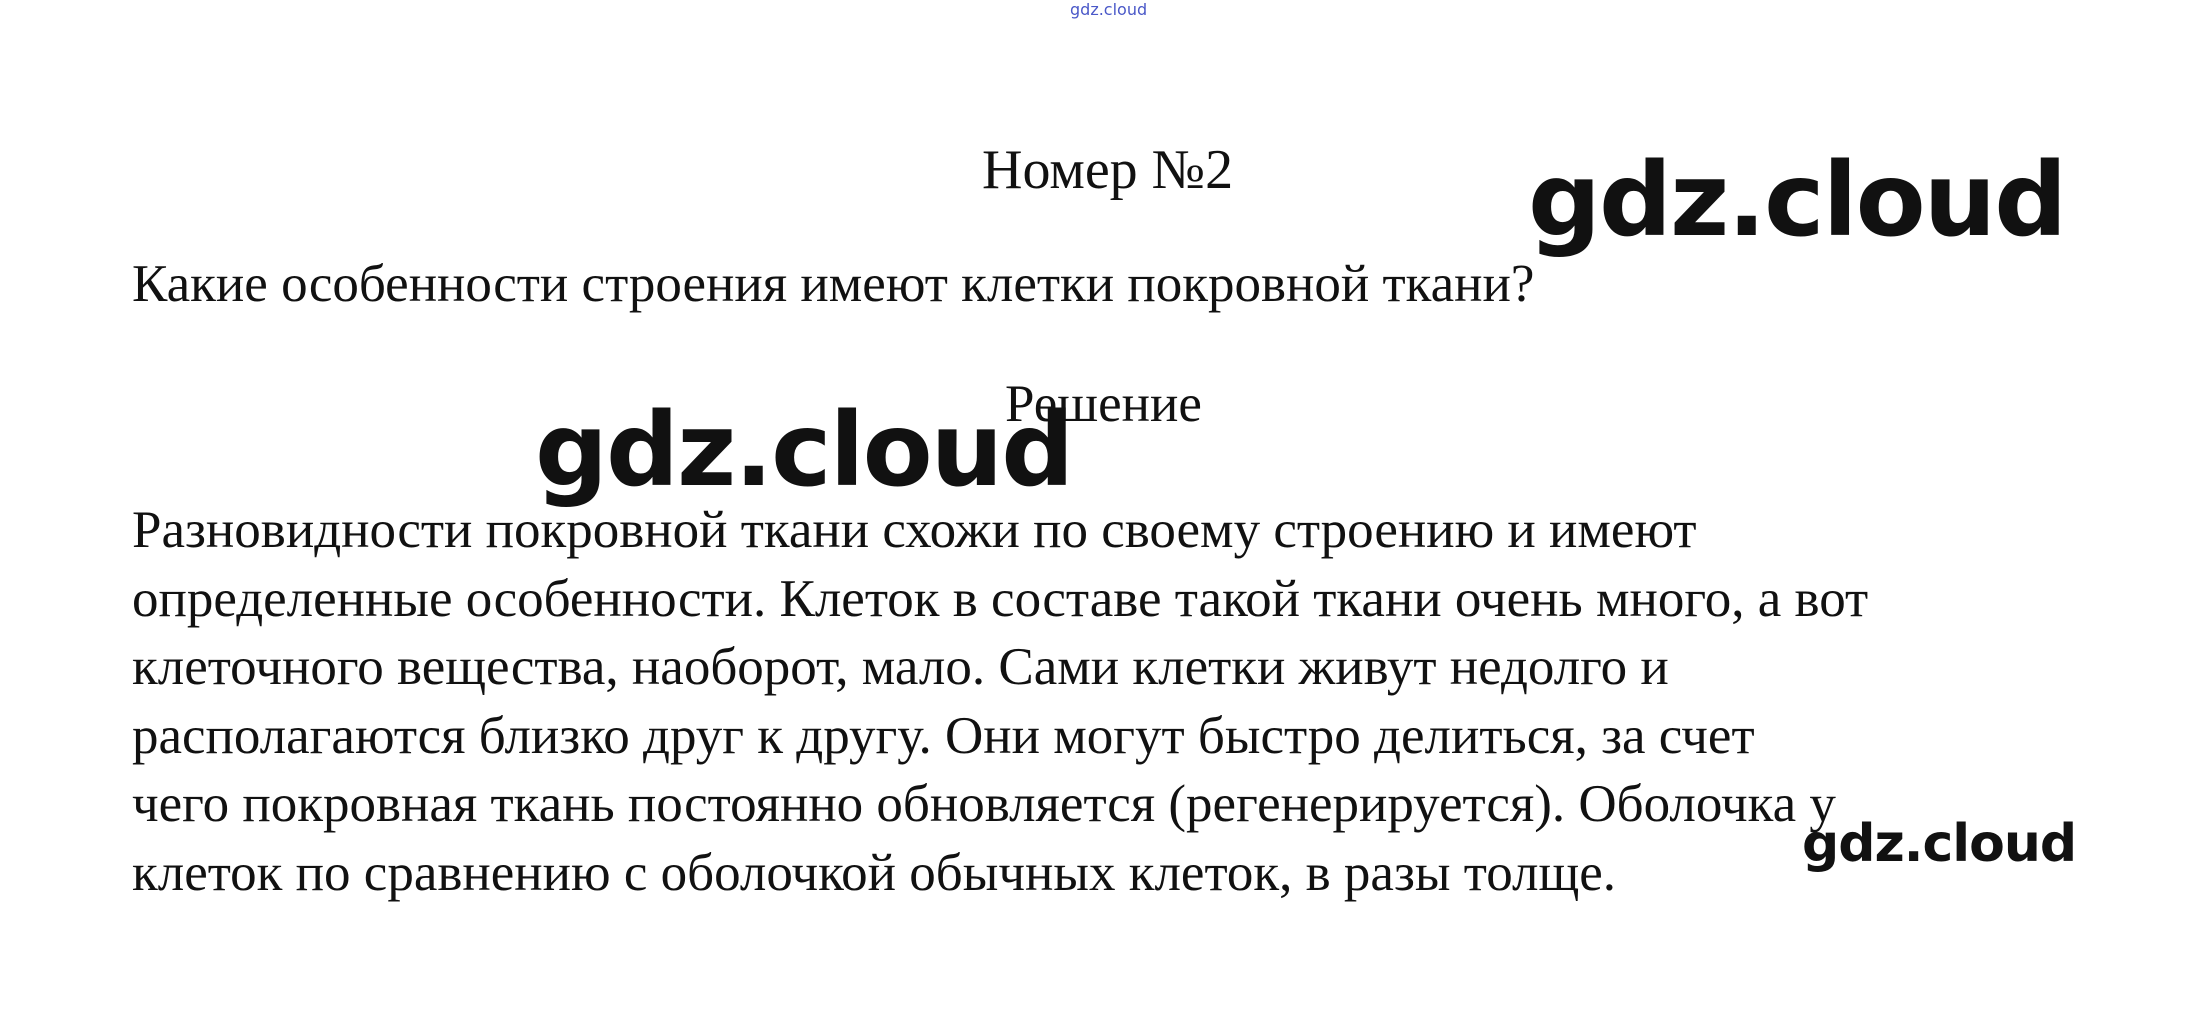  I want to click on watermark-small-bottom: gdz.cloud, so click(1939, 844).